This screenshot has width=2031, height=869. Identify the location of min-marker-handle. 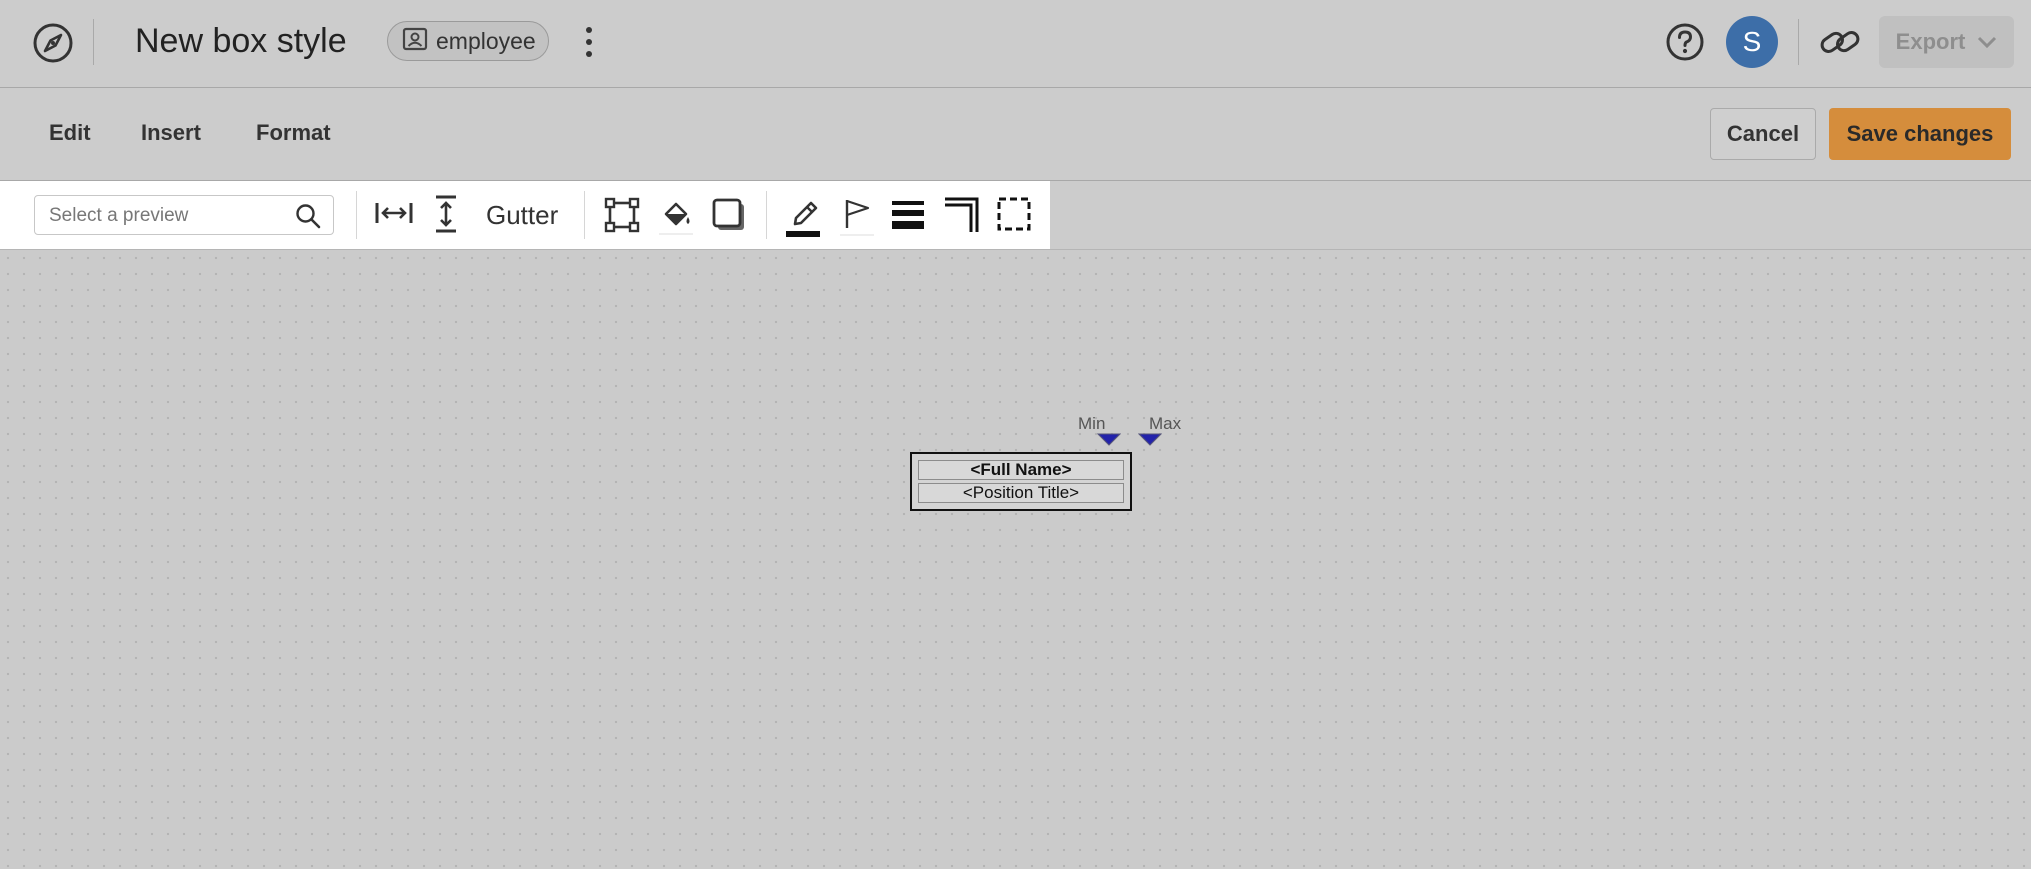
(1109, 440).